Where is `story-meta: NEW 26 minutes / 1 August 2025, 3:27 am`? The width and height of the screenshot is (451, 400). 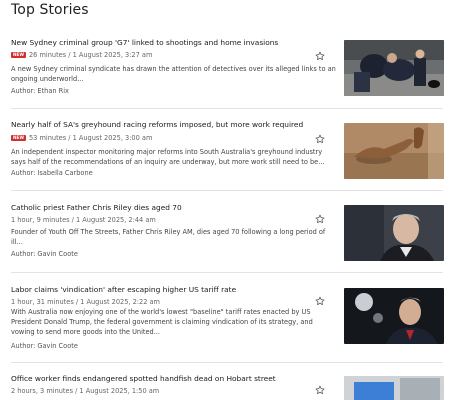
story-meta: NEW 26 minutes / 1 August 2025, 3:27 am is located at coordinates (81, 55).